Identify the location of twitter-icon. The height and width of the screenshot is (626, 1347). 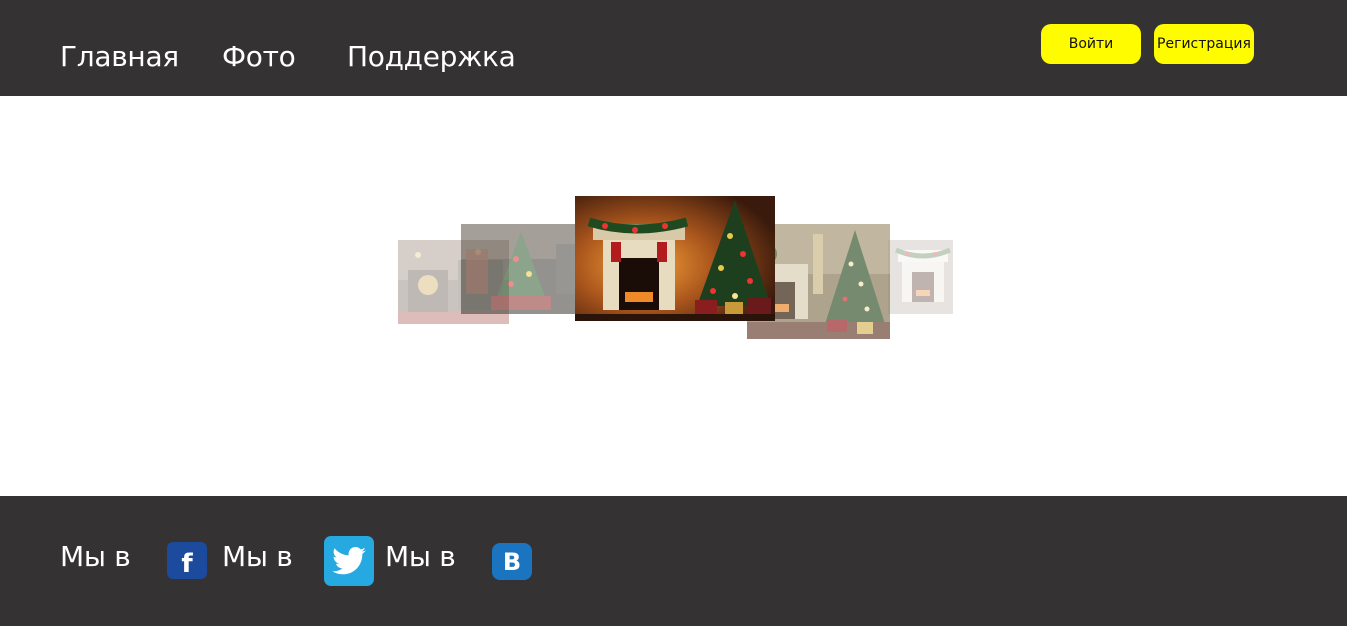
(349, 561).